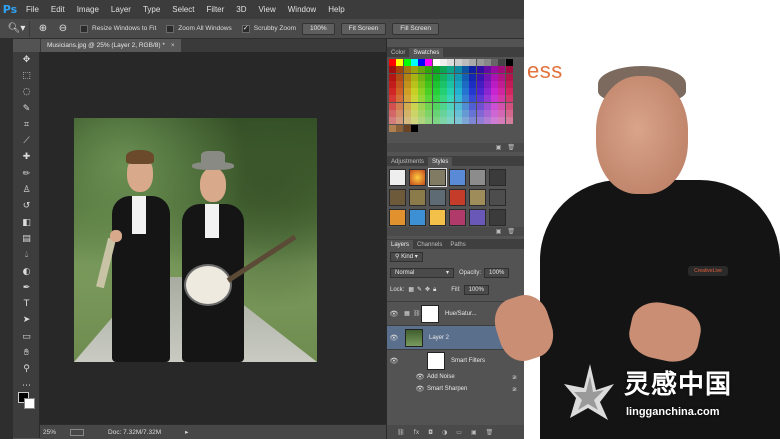 This screenshot has width=780, height=439. What do you see at coordinates (459, 432) in the screenshot?
I see `new-group-icon: ▭` at bounding box center [459, 432].